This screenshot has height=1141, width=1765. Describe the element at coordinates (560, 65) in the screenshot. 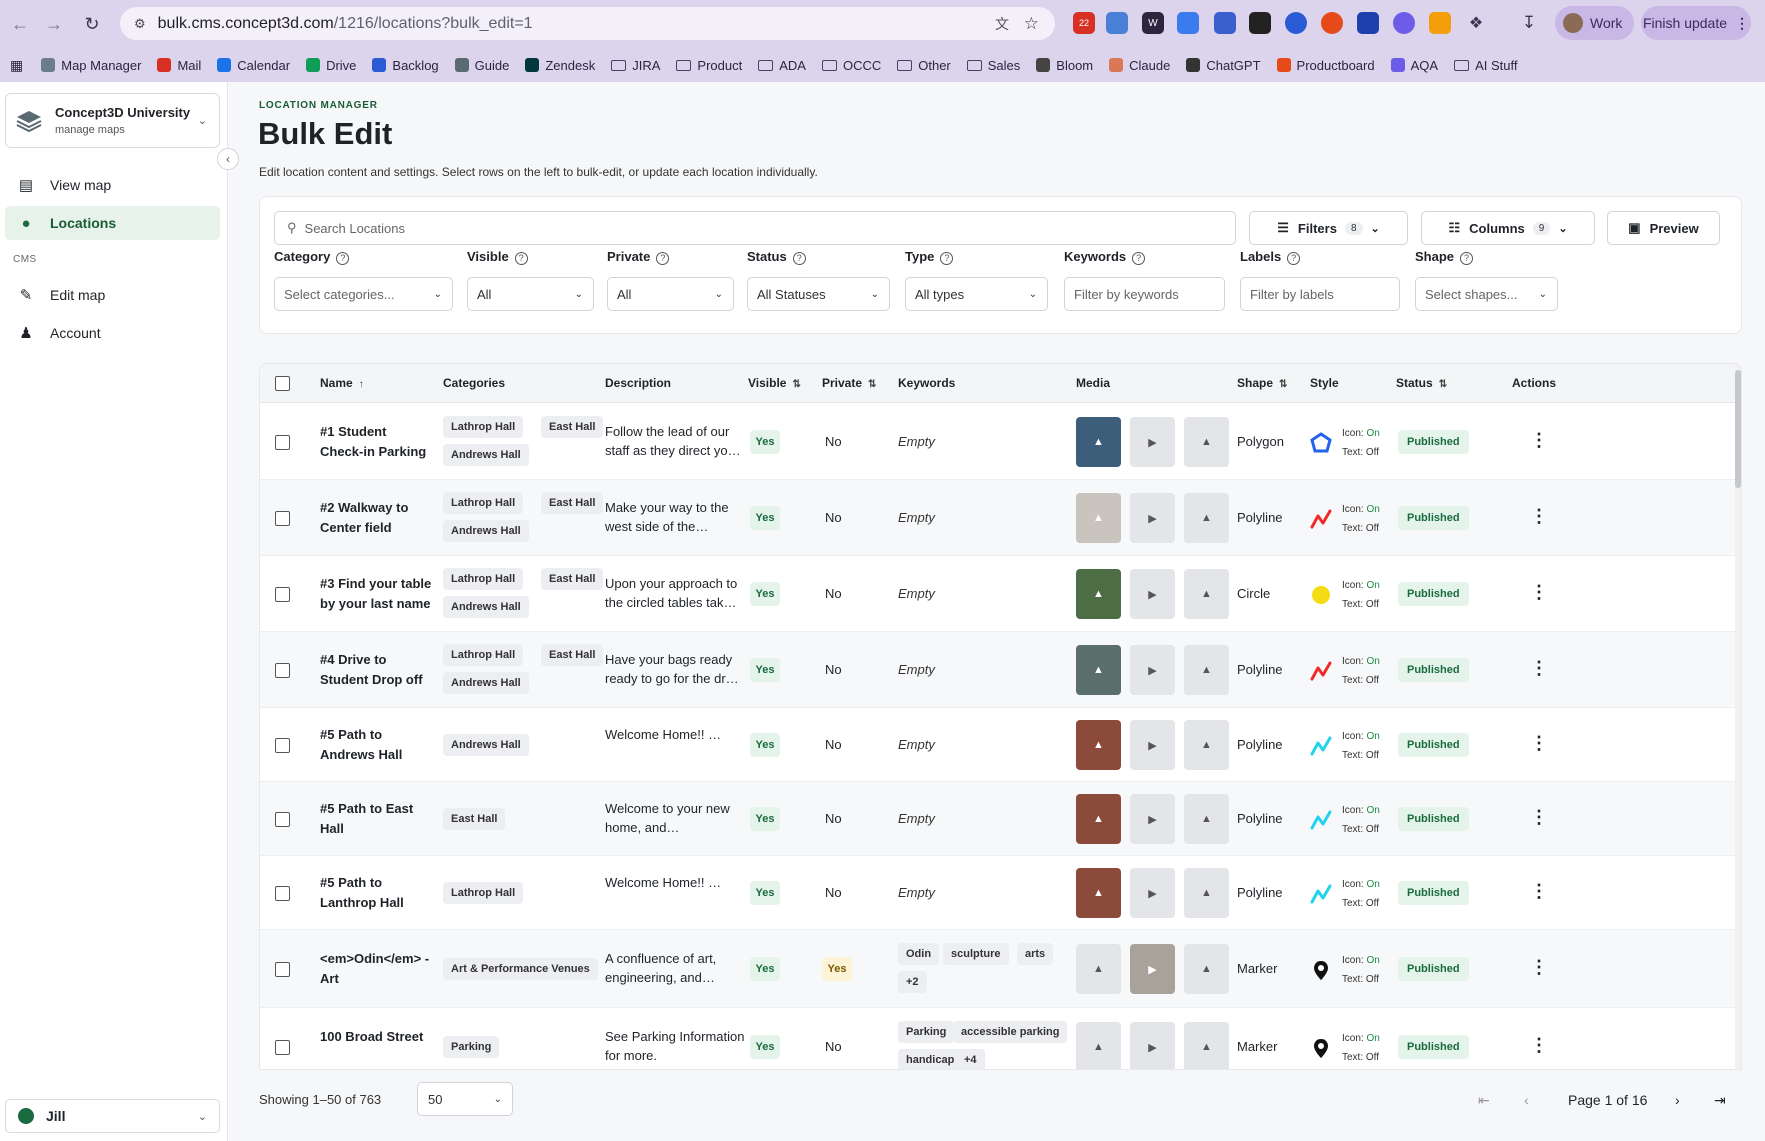

I see `bookmark-zendesk: Zendesk` at that location.